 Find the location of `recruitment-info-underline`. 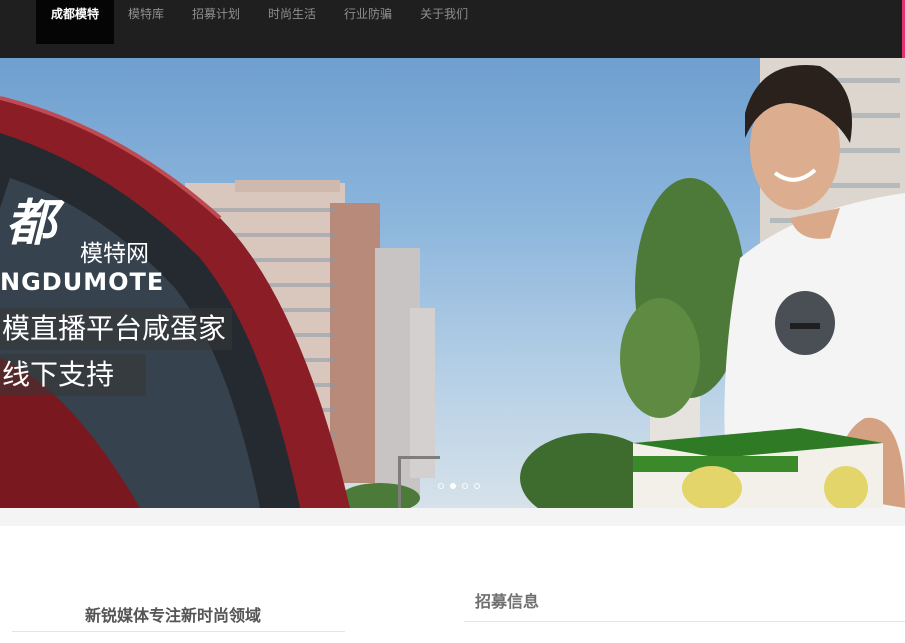

recruitment-info-underline is located at coordinates (684, 621).